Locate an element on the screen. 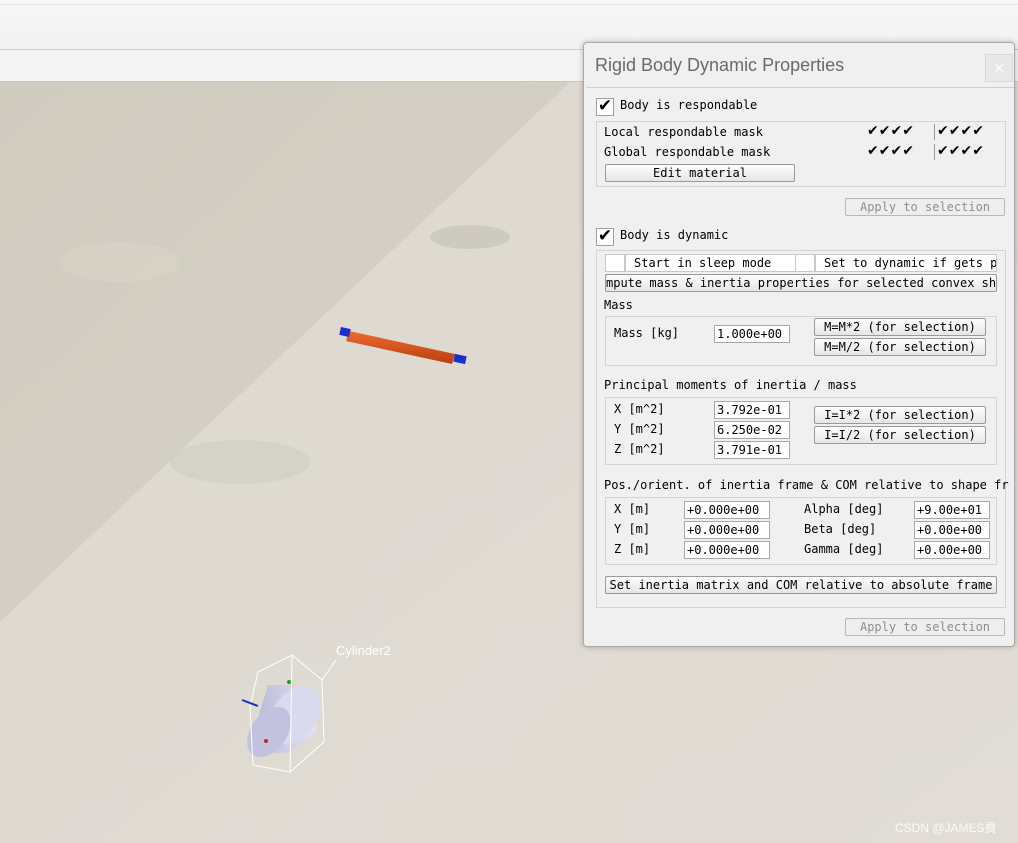  beta-label: Beta [deg] is located at coordinates (840, 529).